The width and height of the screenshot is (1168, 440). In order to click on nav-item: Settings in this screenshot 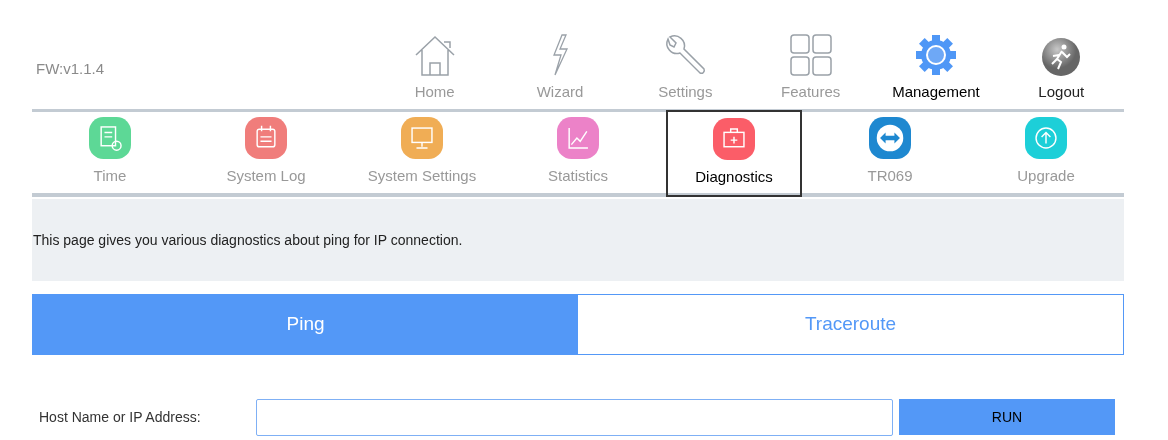, I will do `click(685, 54)`.